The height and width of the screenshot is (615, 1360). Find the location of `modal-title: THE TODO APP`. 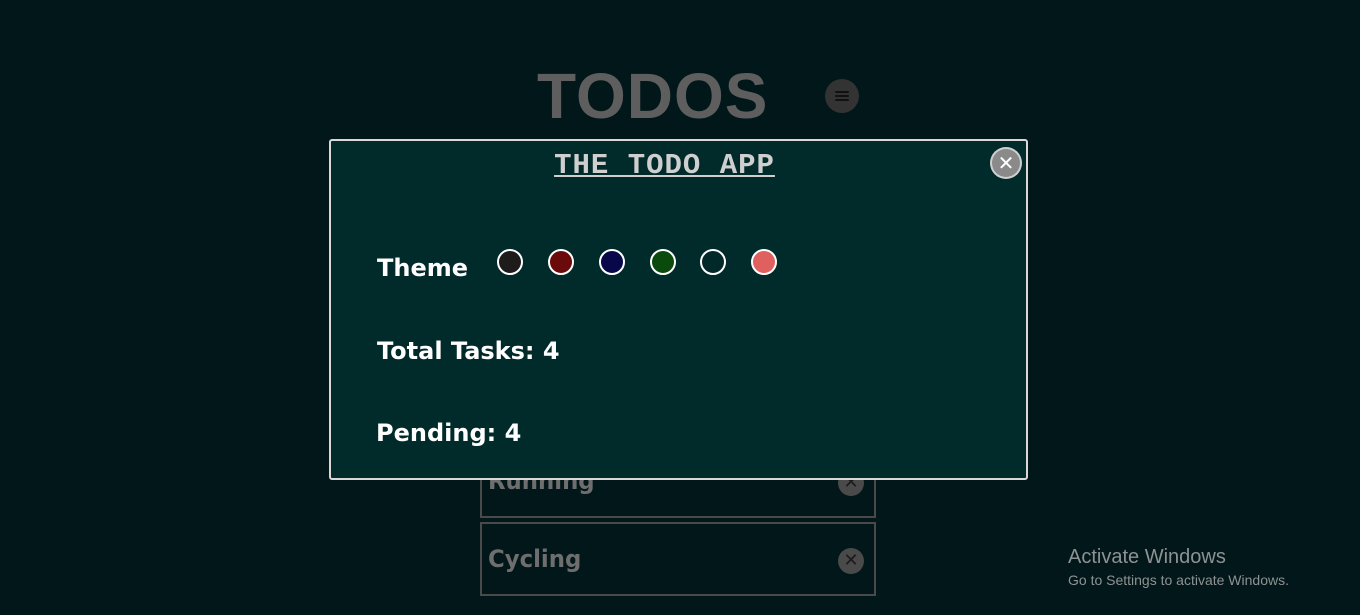

modal-title: THE TODO APP is located at coordinates (664, 165).